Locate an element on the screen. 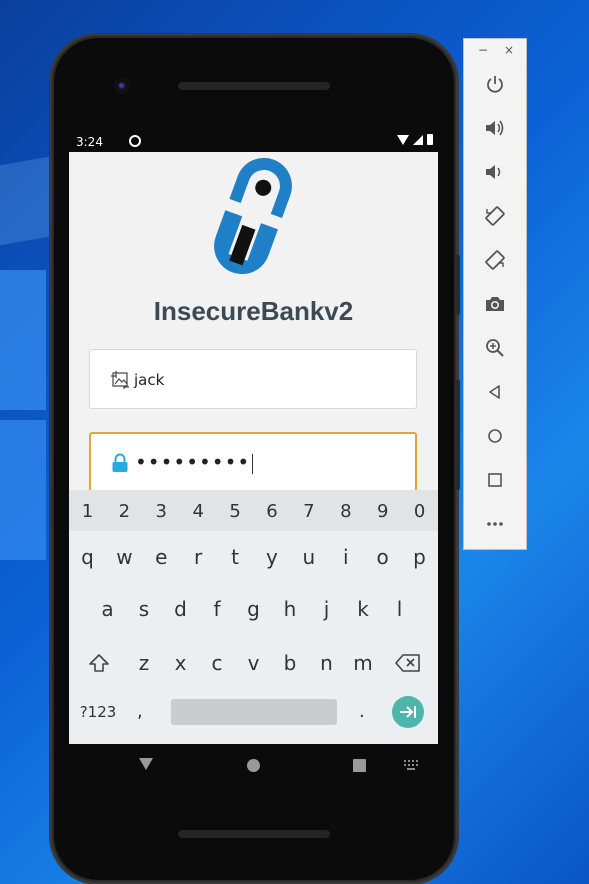 This screenshot has width=589, height=884. volume-up-icon is located at coordinates (495, 128).